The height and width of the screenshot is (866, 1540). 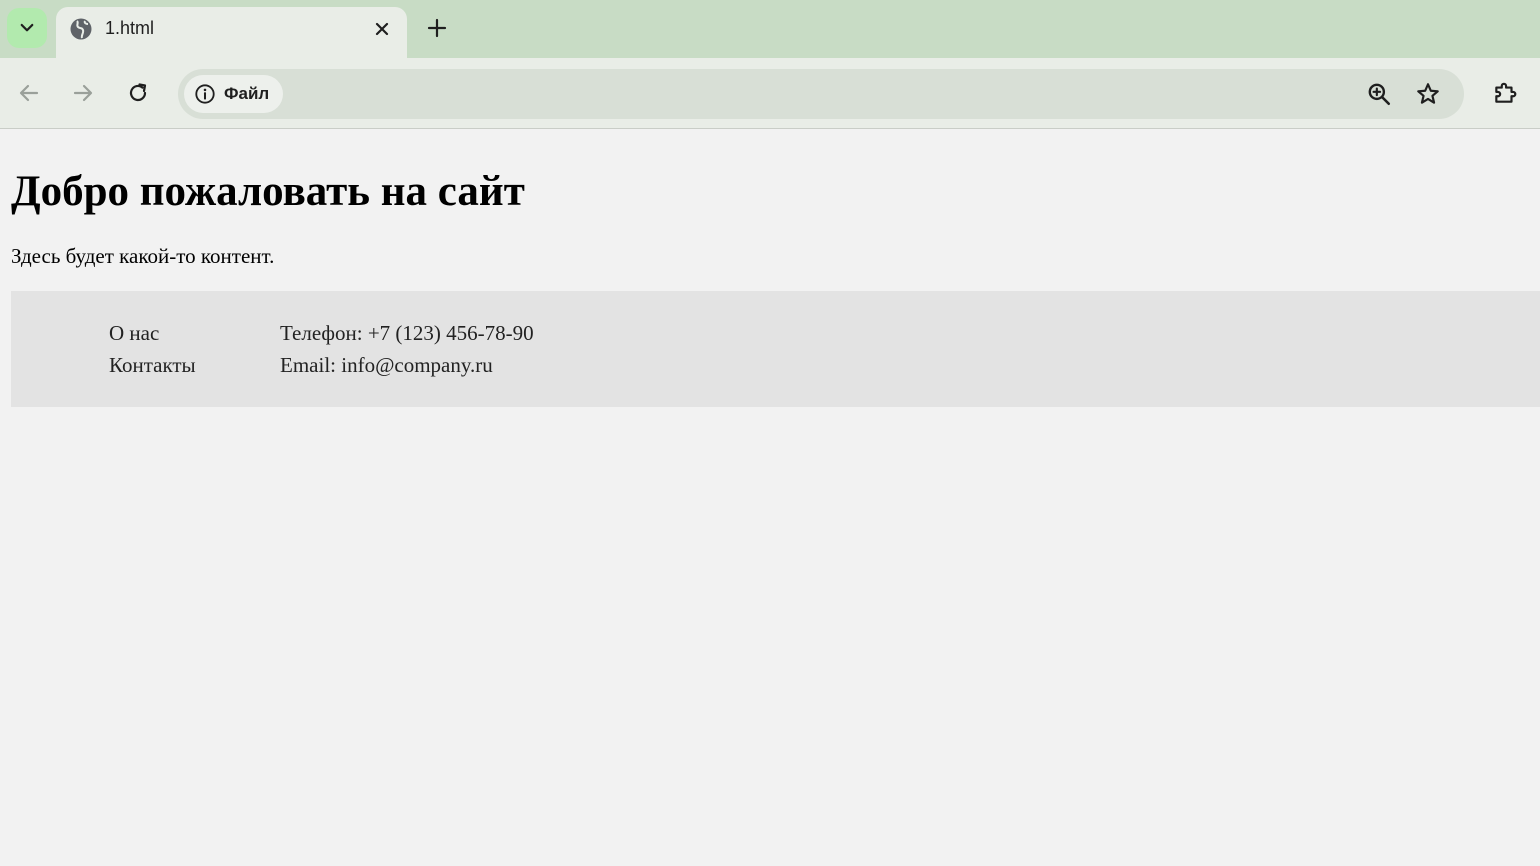 I want to click on info-icon, so click(x=205, y=94).